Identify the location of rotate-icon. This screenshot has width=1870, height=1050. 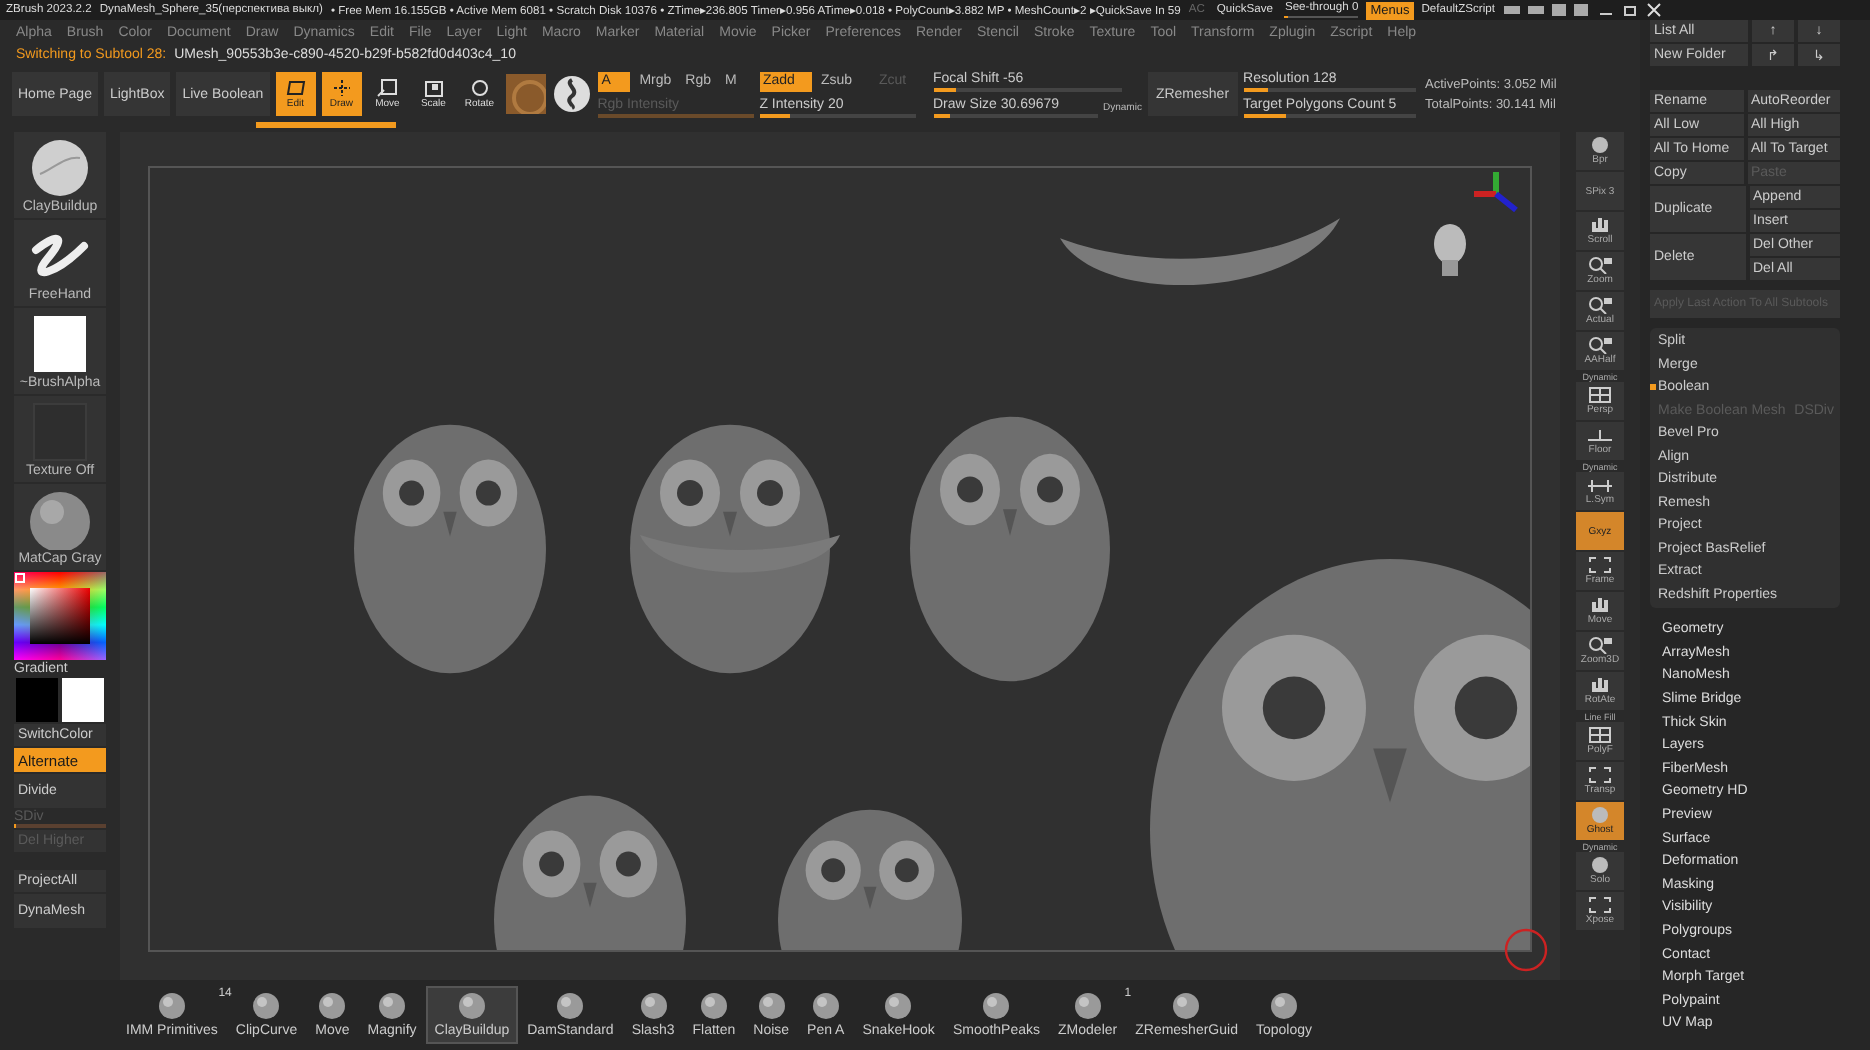
(479, 88).